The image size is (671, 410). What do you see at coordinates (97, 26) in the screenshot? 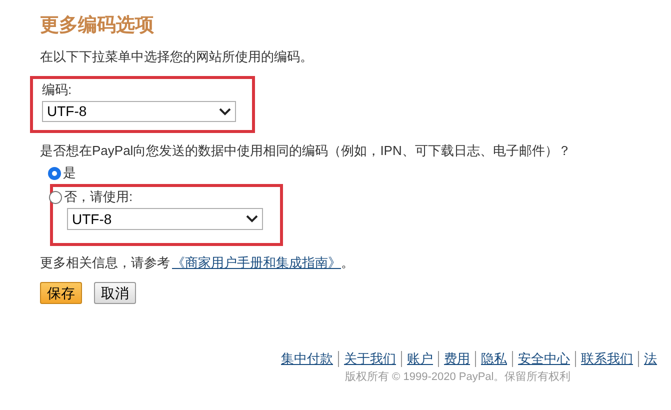
I see `page-title: 更多编码选项` at bounding box center [97, 26].